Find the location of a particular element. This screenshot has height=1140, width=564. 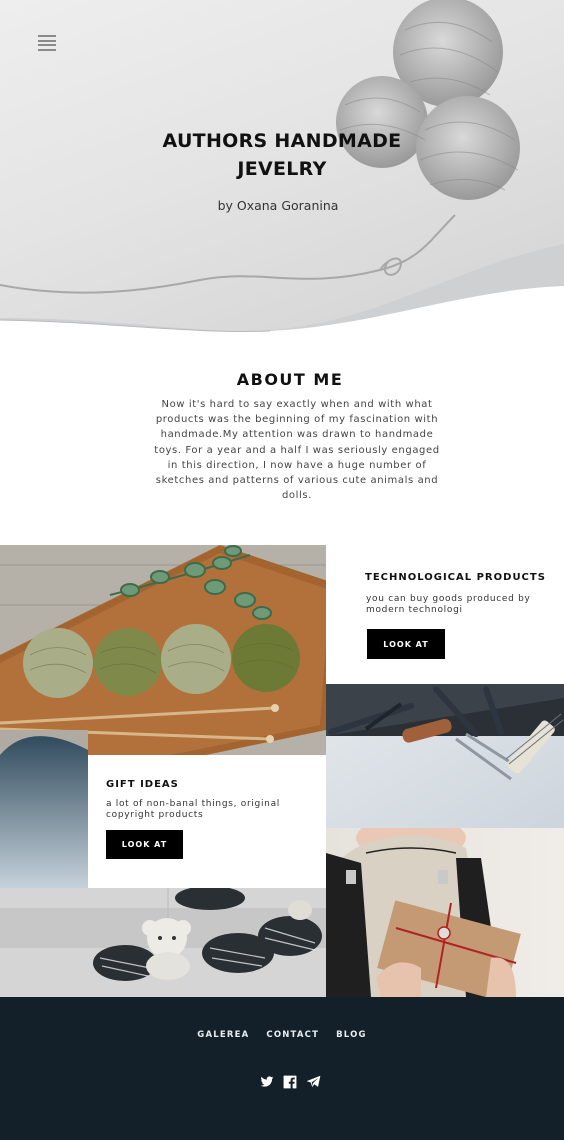

hero-title: AUTHORS HANDMADE JEVELRY is located at coordinates (282, 155).